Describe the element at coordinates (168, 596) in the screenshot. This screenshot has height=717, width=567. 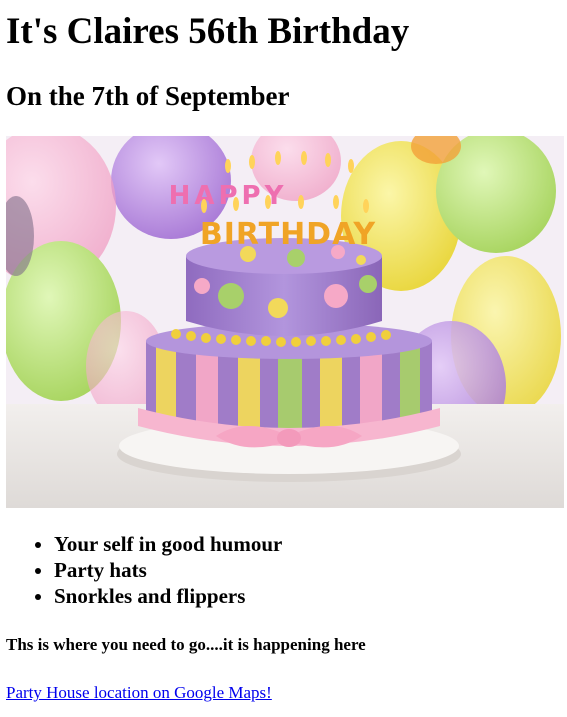
I see `list-item: Snorkles and flippers` at that location.